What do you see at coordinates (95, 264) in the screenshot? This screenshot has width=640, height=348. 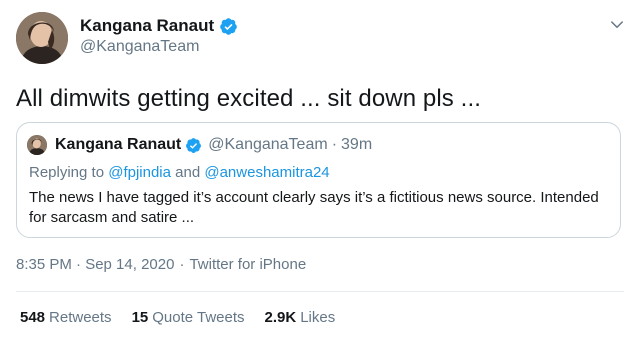 I see `tweet-timestamp: 8:35 PM · Sep 14, 2020` at bounding box center [95, 264].